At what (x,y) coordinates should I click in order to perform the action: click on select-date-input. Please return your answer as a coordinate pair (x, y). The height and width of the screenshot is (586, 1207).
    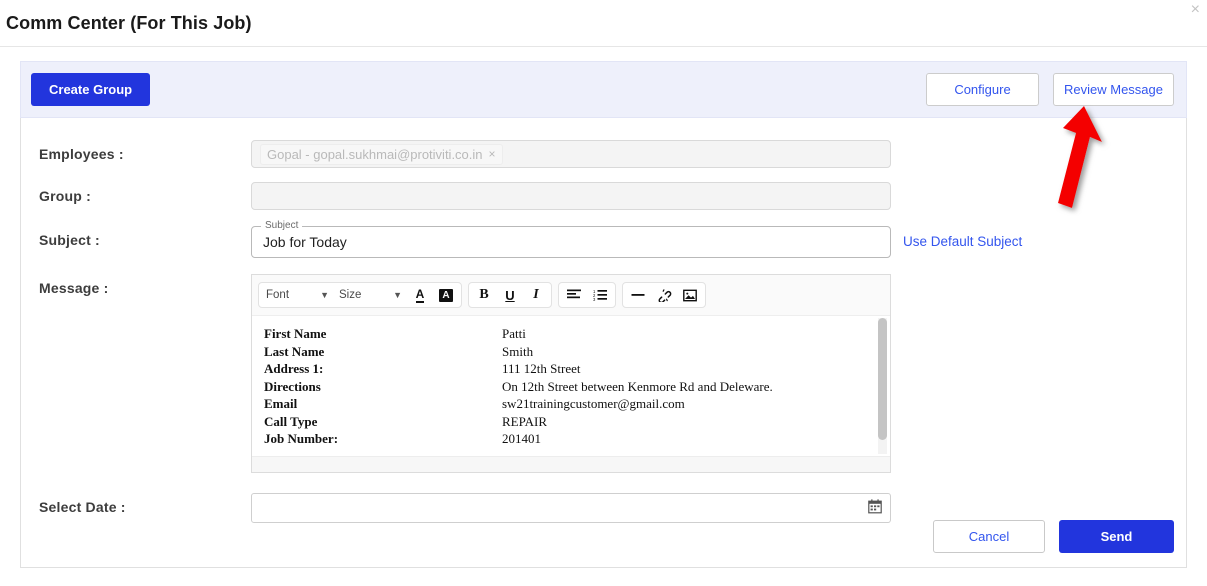
    Looking at the image, I should click on (571, 508).